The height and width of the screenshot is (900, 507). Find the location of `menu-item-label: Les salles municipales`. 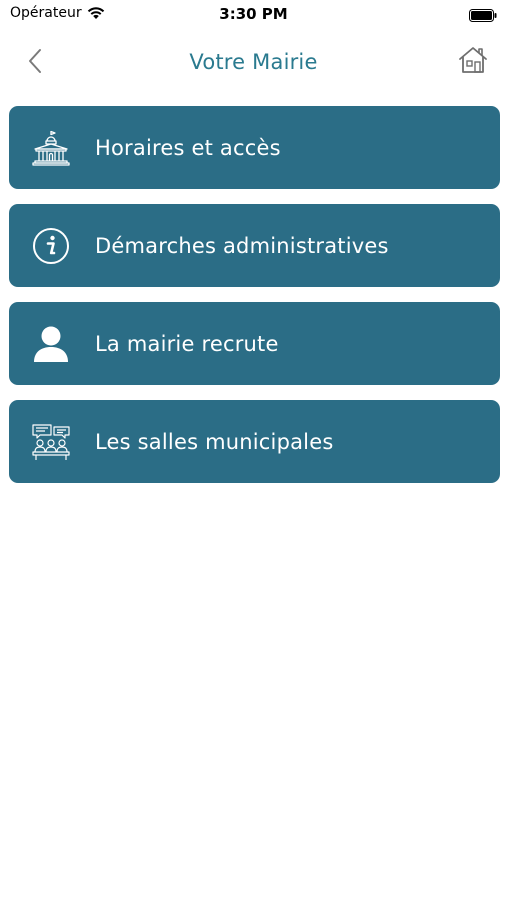

menu-item-label: Les salles municipales is located at coordinates (214, 441).